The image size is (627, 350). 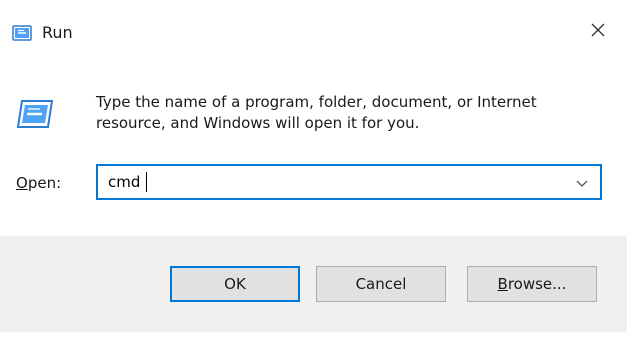 I want to click on browse-mnemonic: B, so click(x=502, y=284).